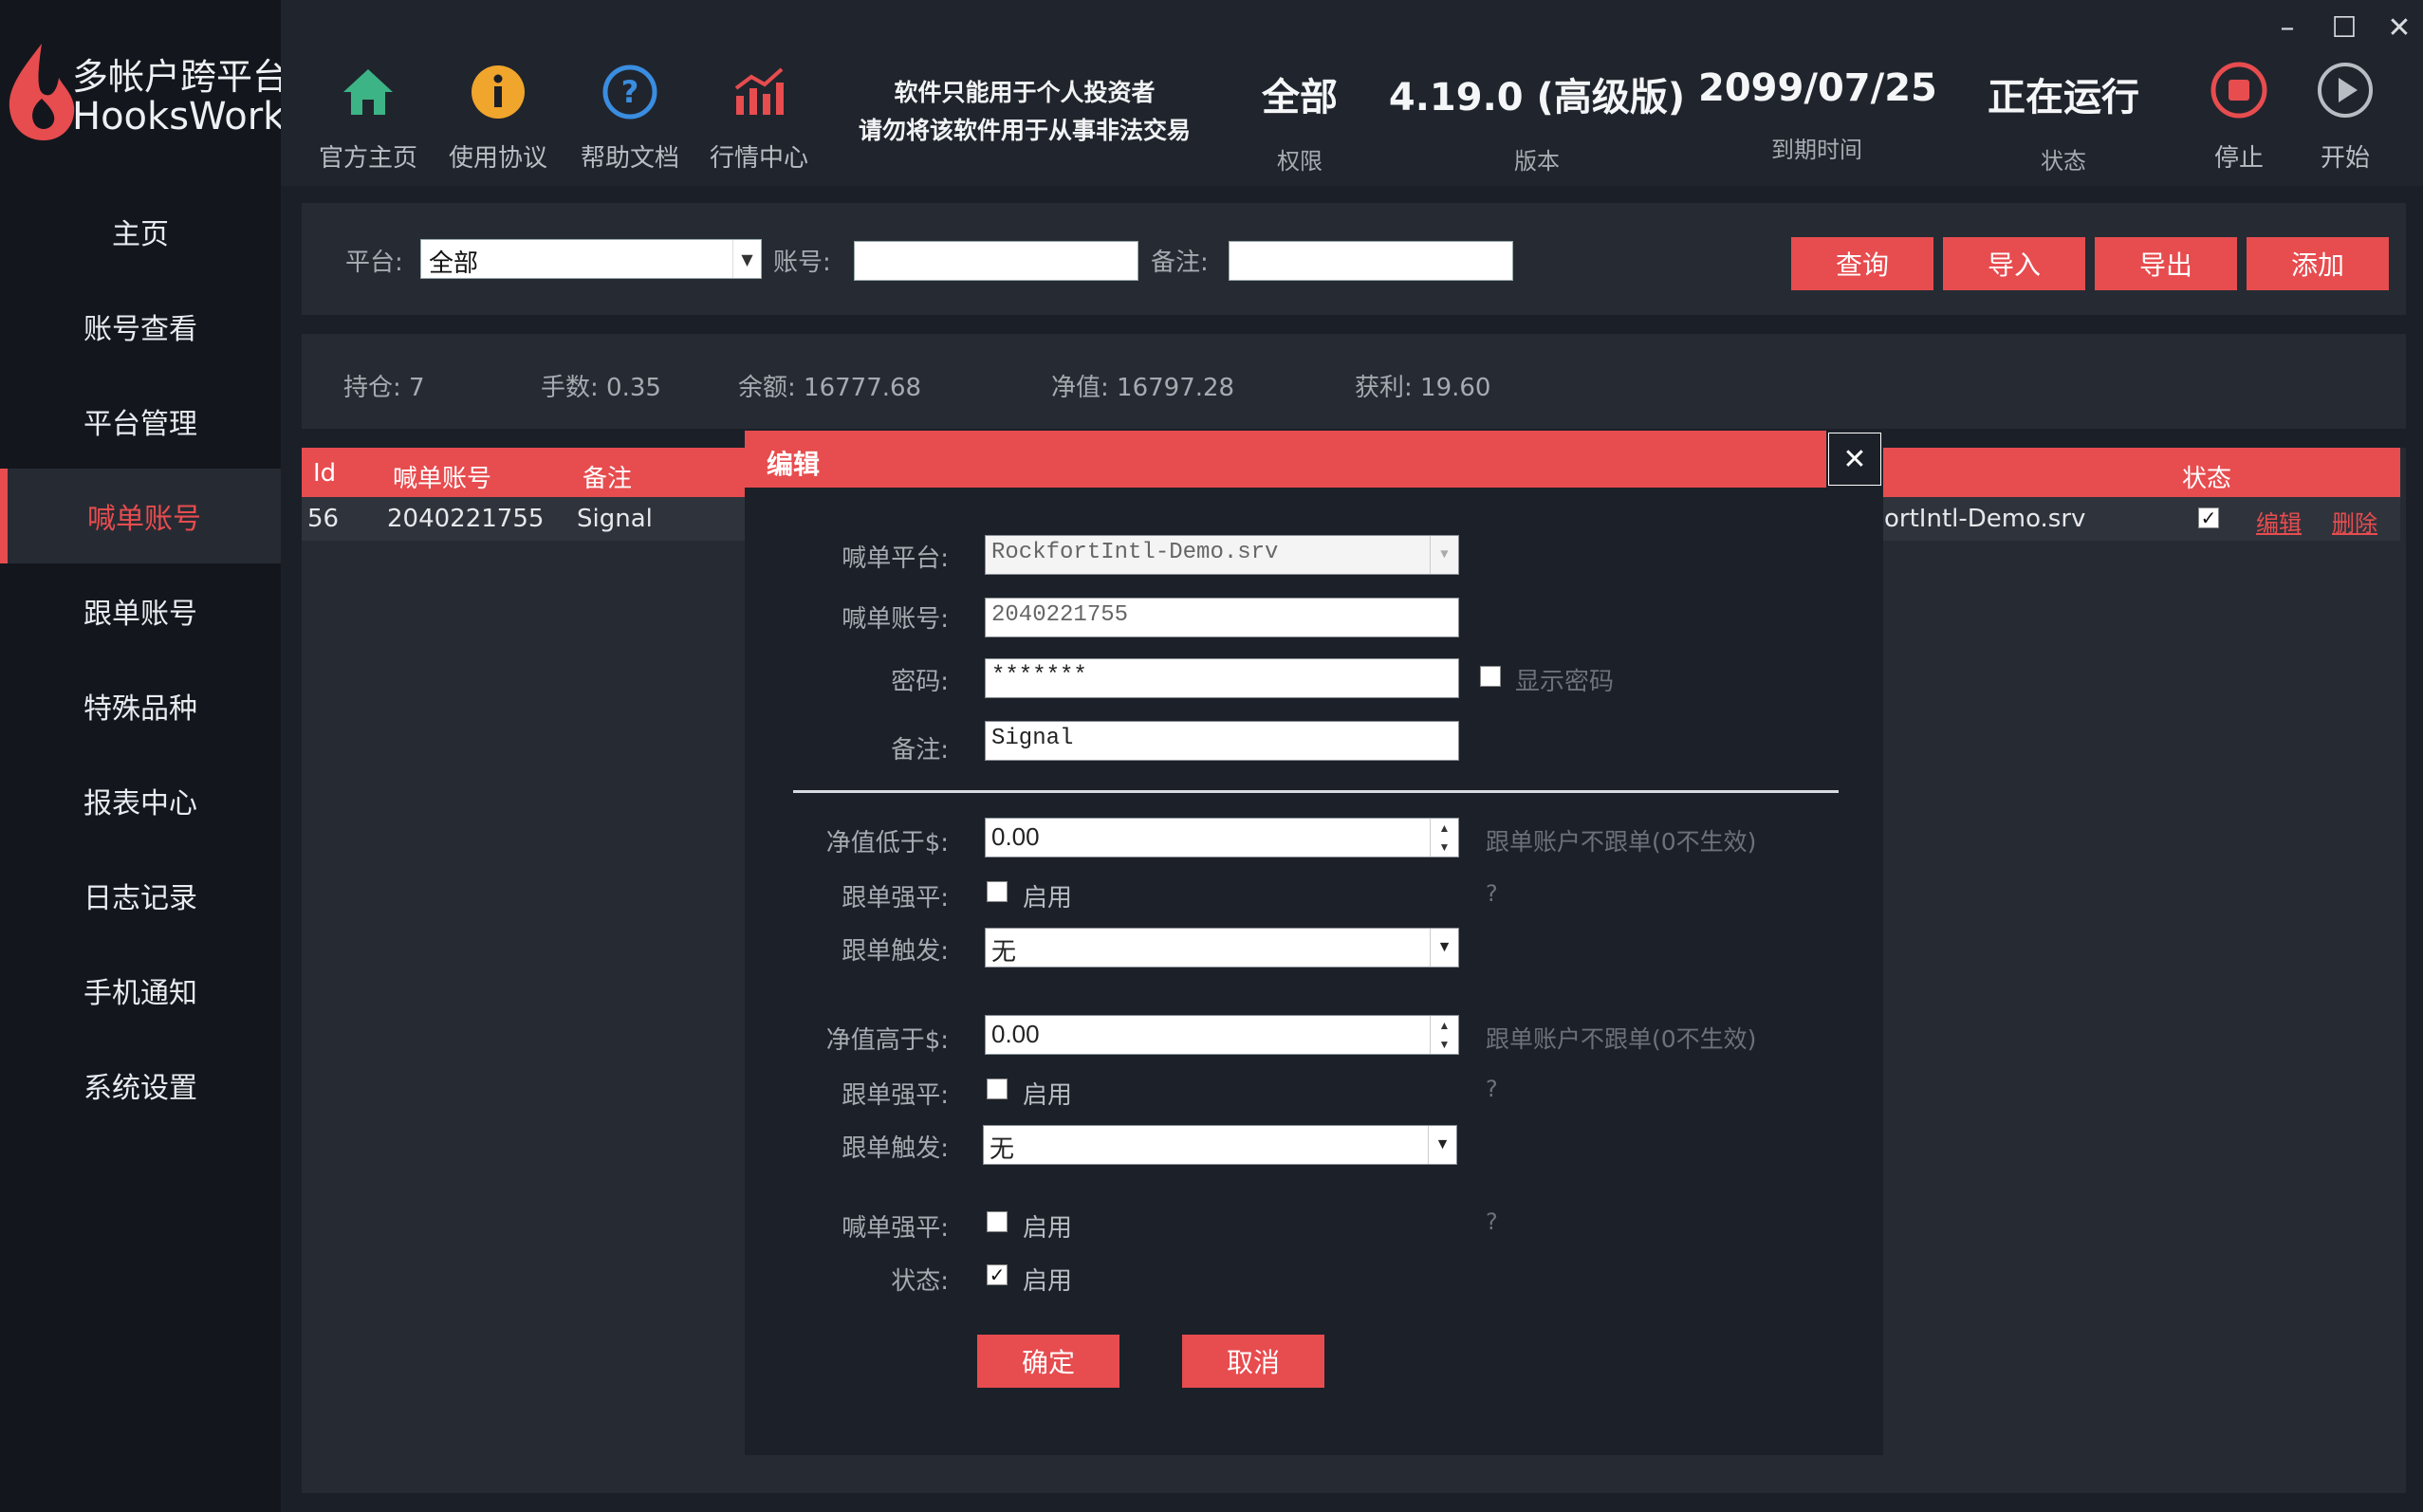 Image resolution: width=2423 pixels, height=1512 pixels. Describe the element at coordinates (1048, 1228) in the screenshot. I see `signal-force-close-enable: 启用` at that location.